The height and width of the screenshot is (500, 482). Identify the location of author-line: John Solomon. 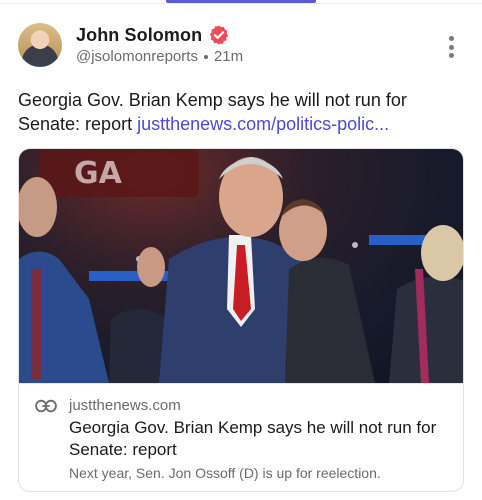
(153, 35).